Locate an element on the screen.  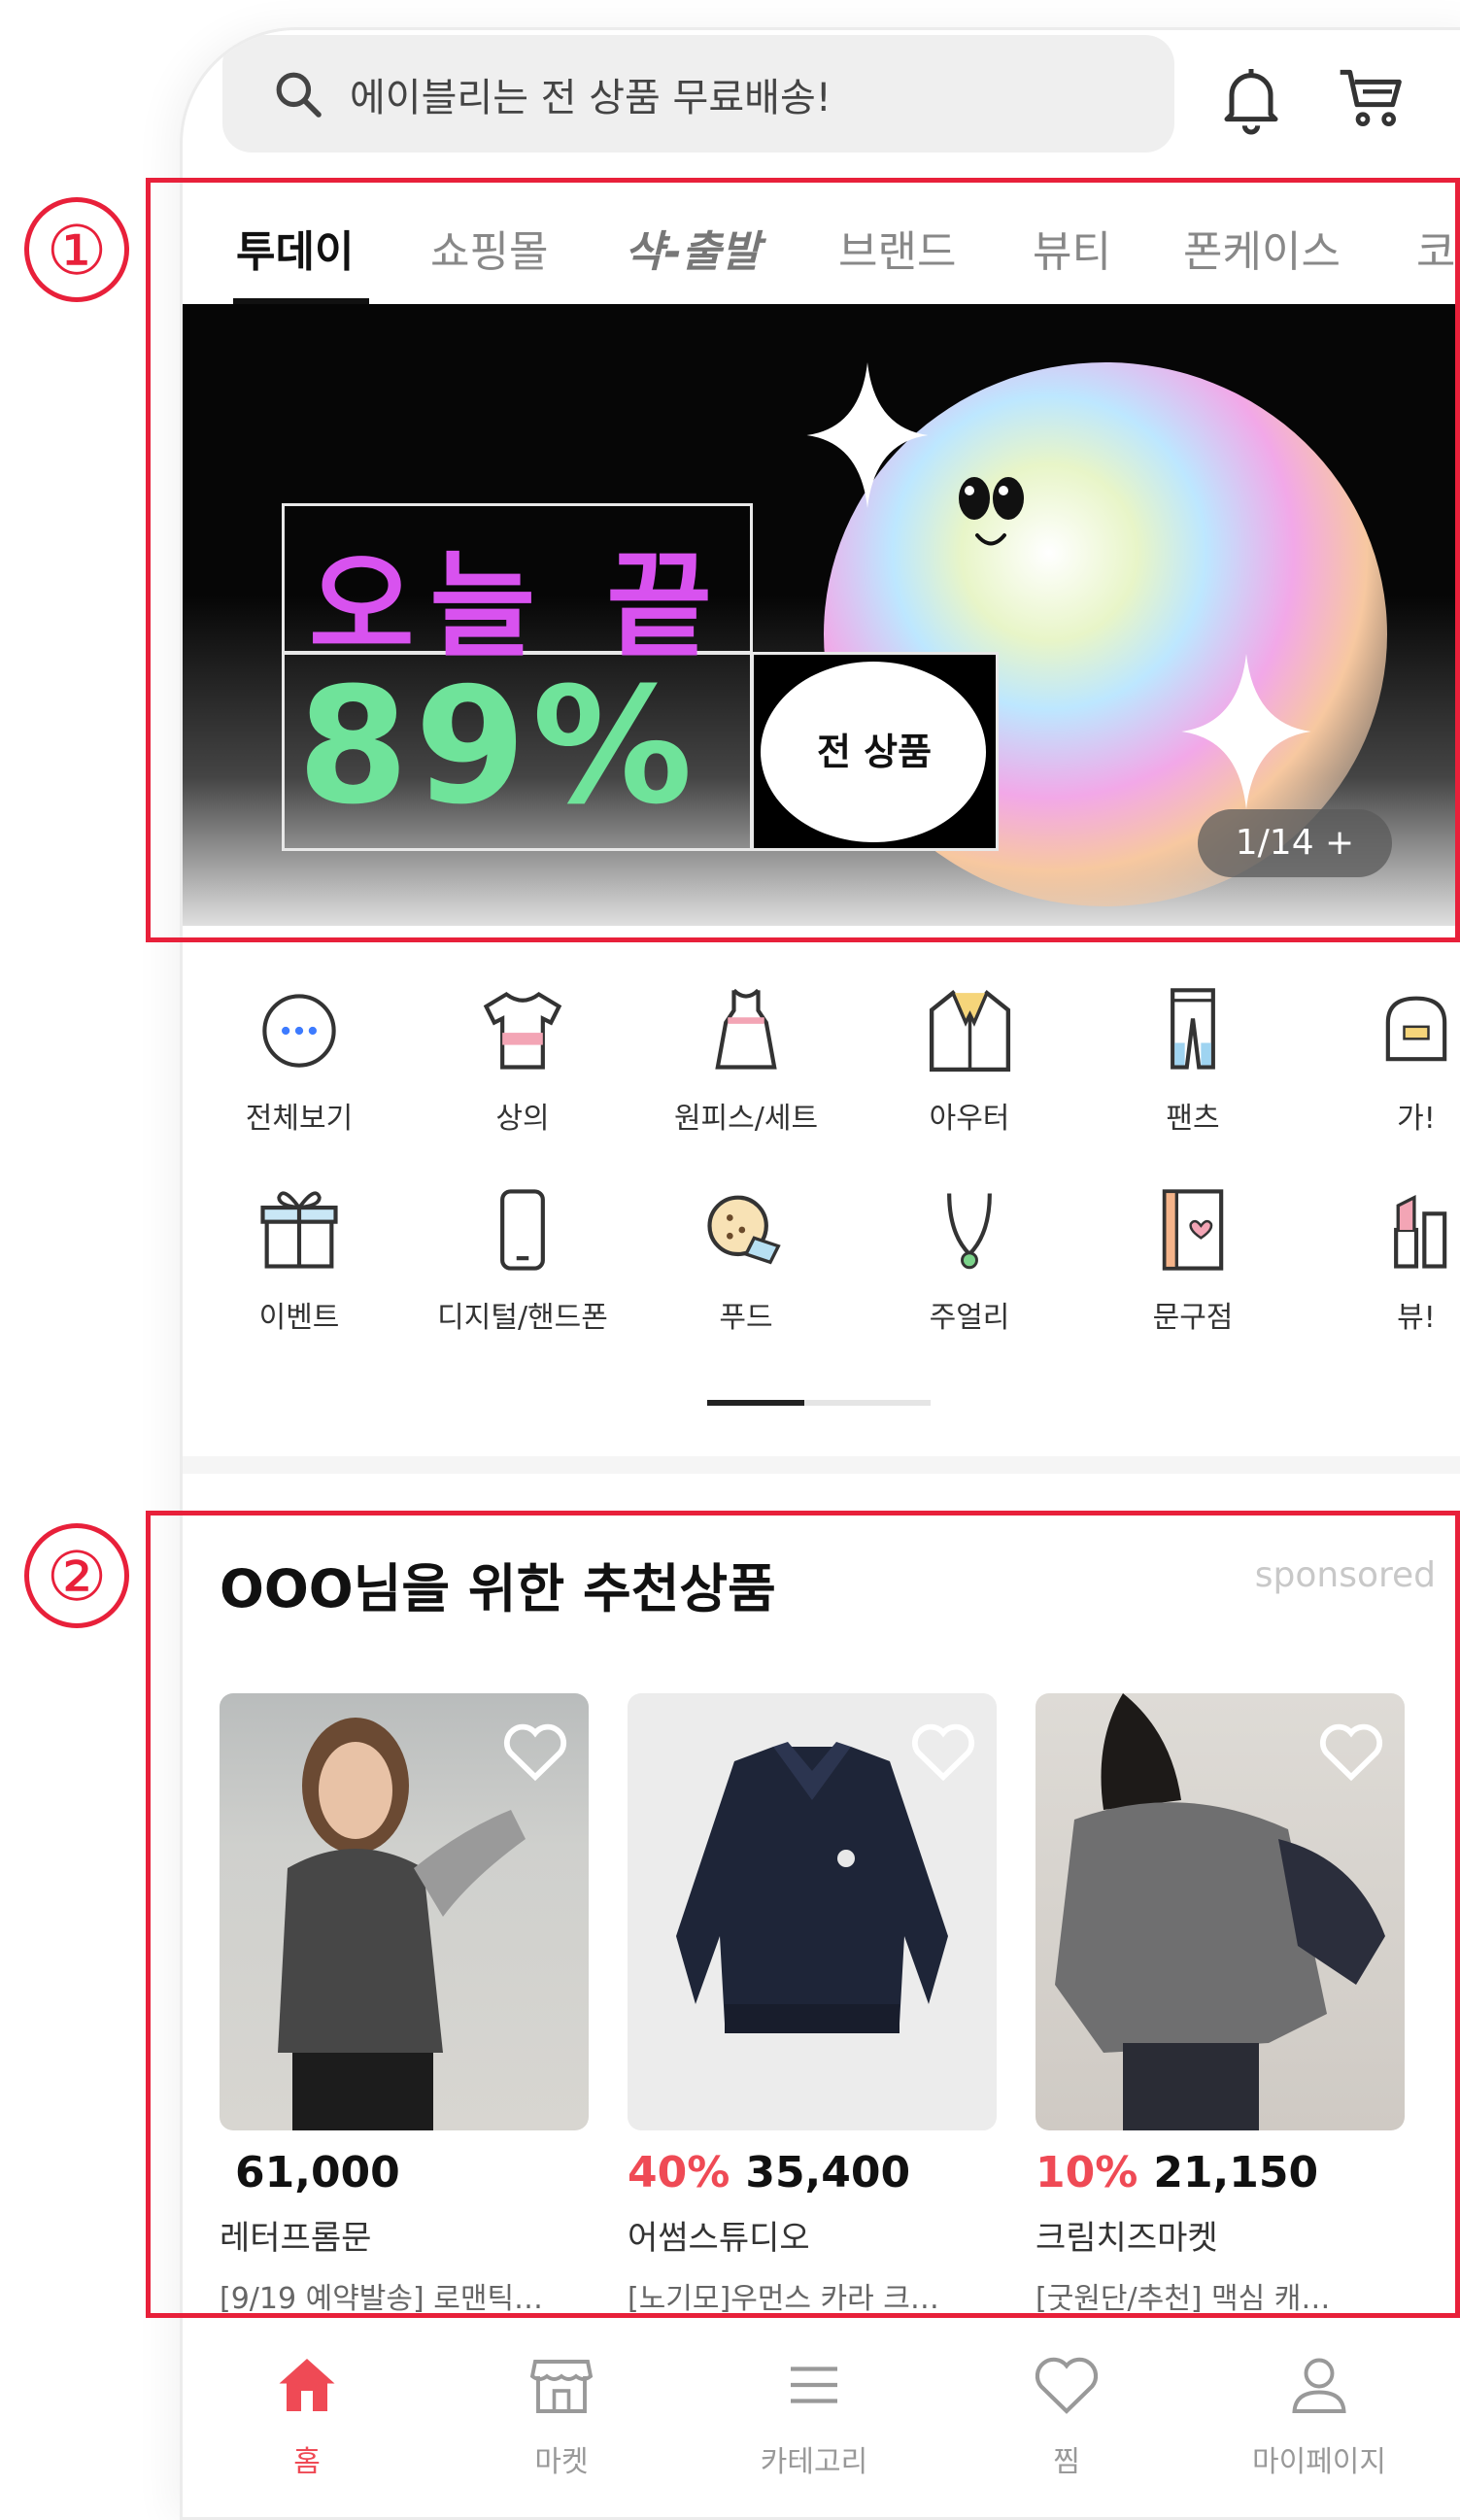
heart-icon is located at coordinates (1067, 2385).